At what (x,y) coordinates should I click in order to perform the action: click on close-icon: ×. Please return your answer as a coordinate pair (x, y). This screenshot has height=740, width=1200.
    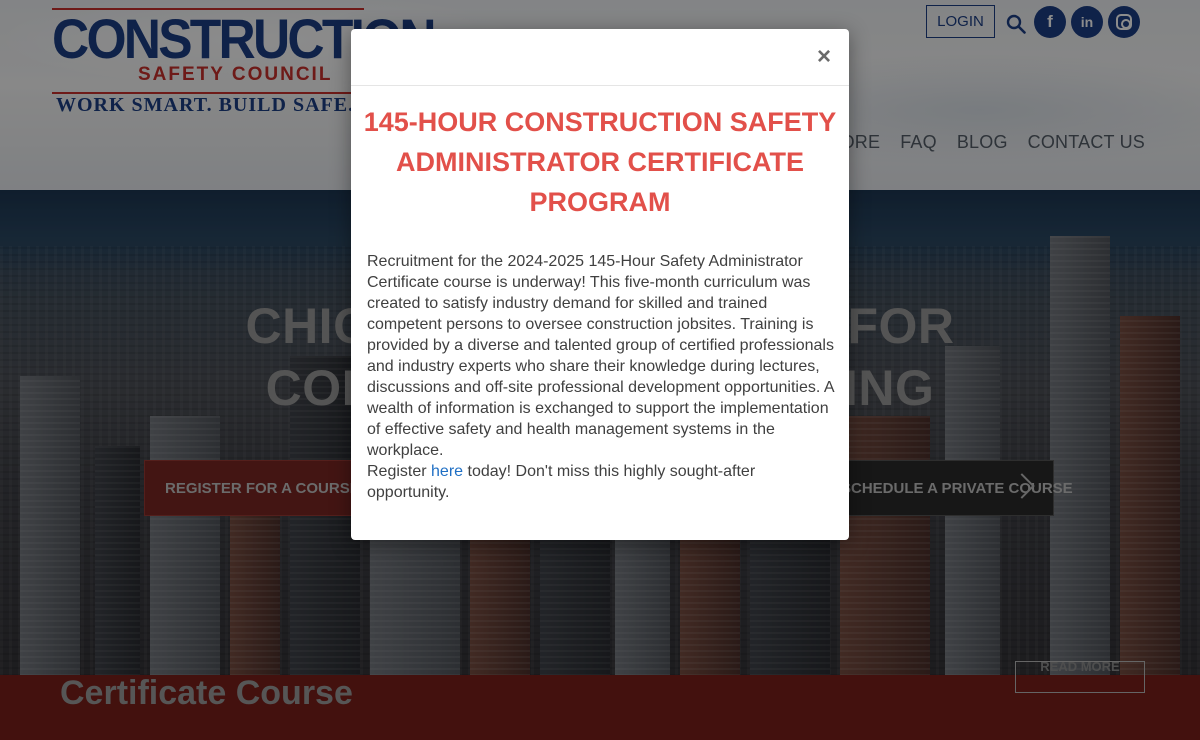
    Looking at the image, I should click on (824, 57).